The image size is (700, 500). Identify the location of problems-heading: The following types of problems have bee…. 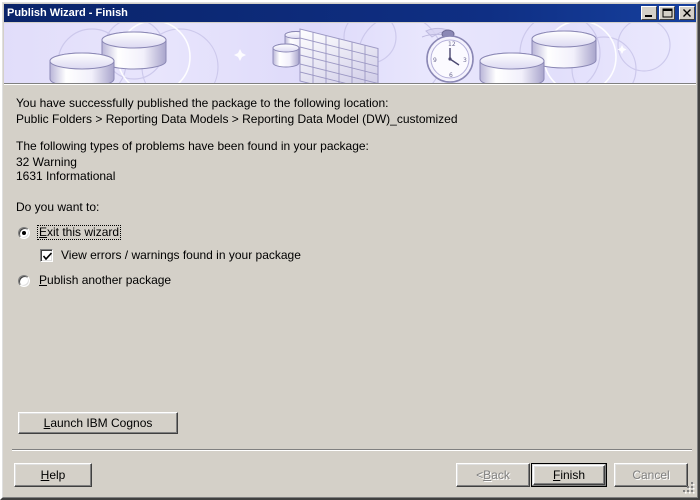
(192, 146).